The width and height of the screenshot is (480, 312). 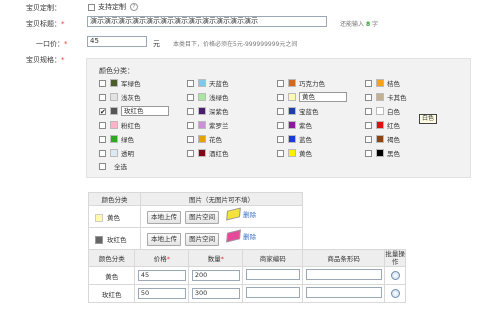 I want to click on color-label: 浅灰色, so click(x=131, y=98).